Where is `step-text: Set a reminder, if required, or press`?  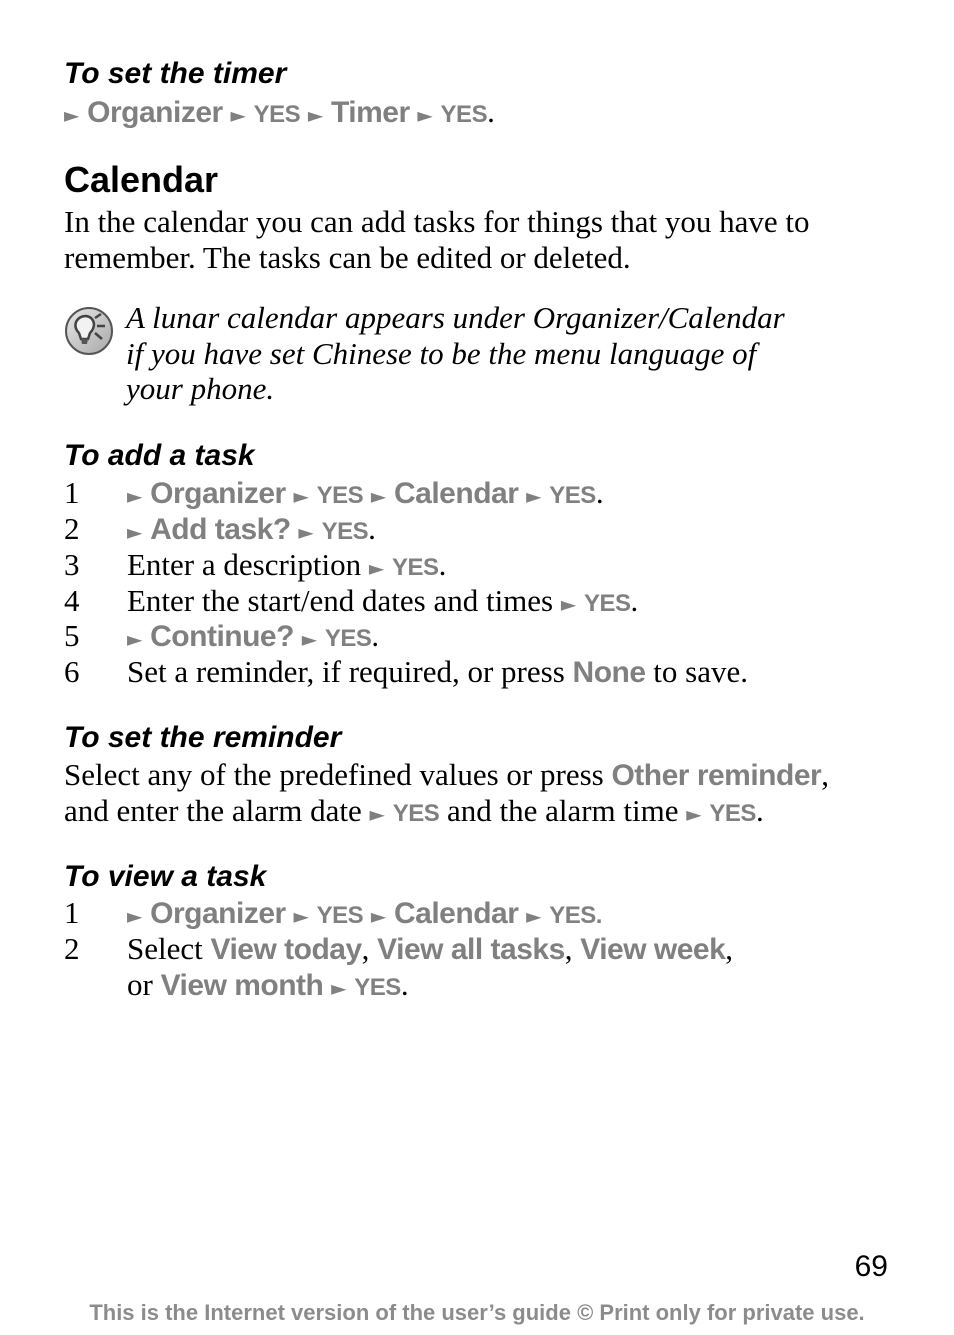
step-text: Set a reminder, if required, or press is located at coordinates (346, 671).